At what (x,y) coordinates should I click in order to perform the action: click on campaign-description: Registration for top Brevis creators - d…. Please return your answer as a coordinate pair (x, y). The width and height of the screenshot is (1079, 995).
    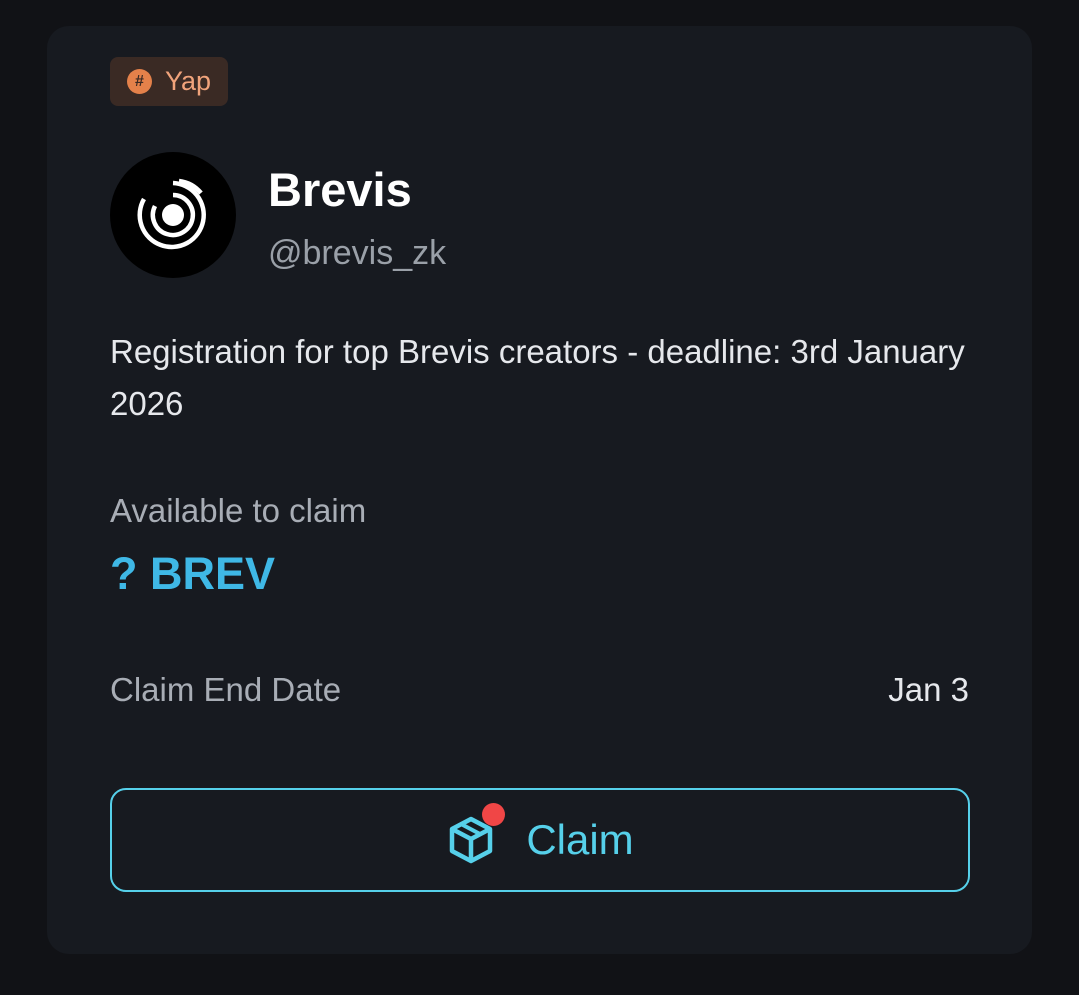
    Looking at the image, I should click on (537, 377).